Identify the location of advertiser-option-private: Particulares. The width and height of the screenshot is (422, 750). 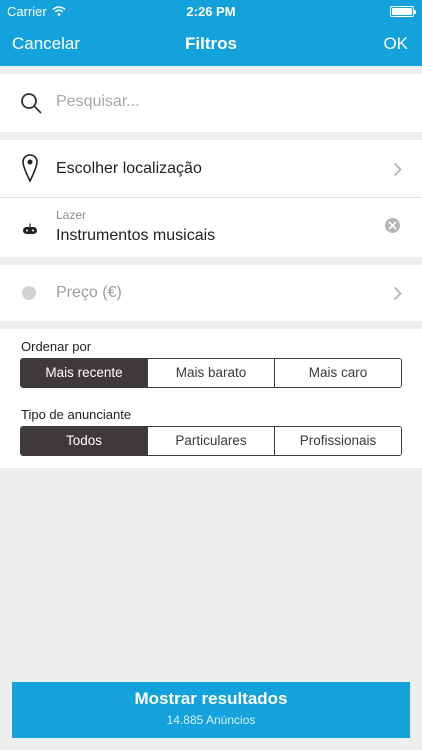
(210, 441).